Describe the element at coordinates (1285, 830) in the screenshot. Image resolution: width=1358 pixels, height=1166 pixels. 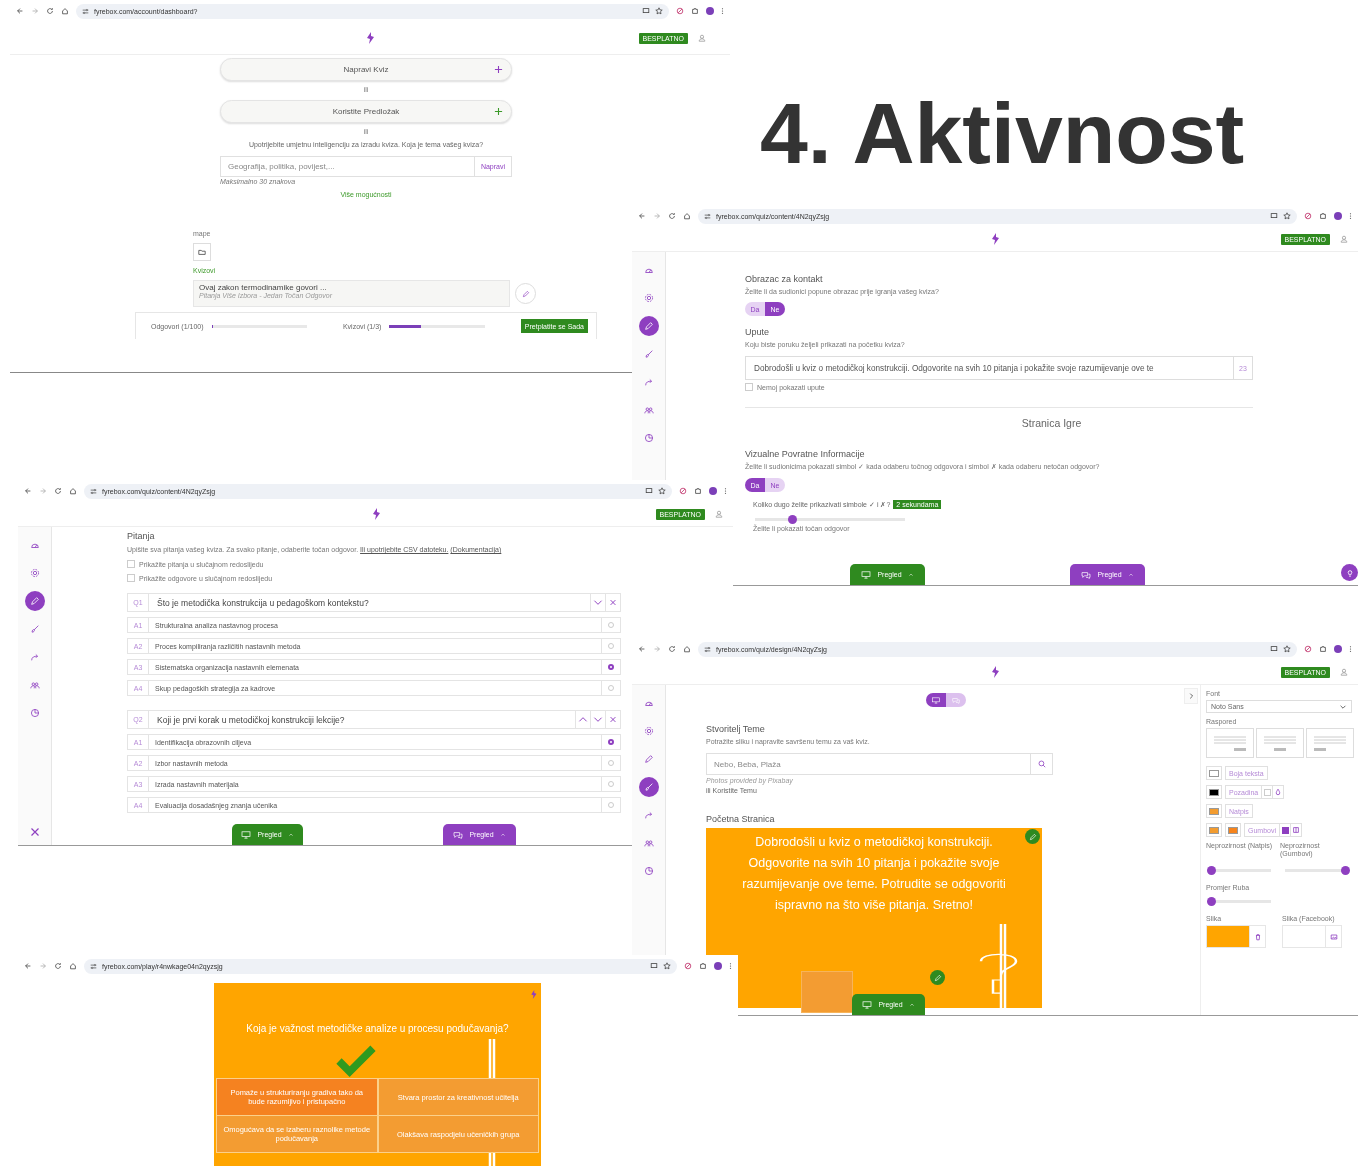
I see `checkbox` at that location.